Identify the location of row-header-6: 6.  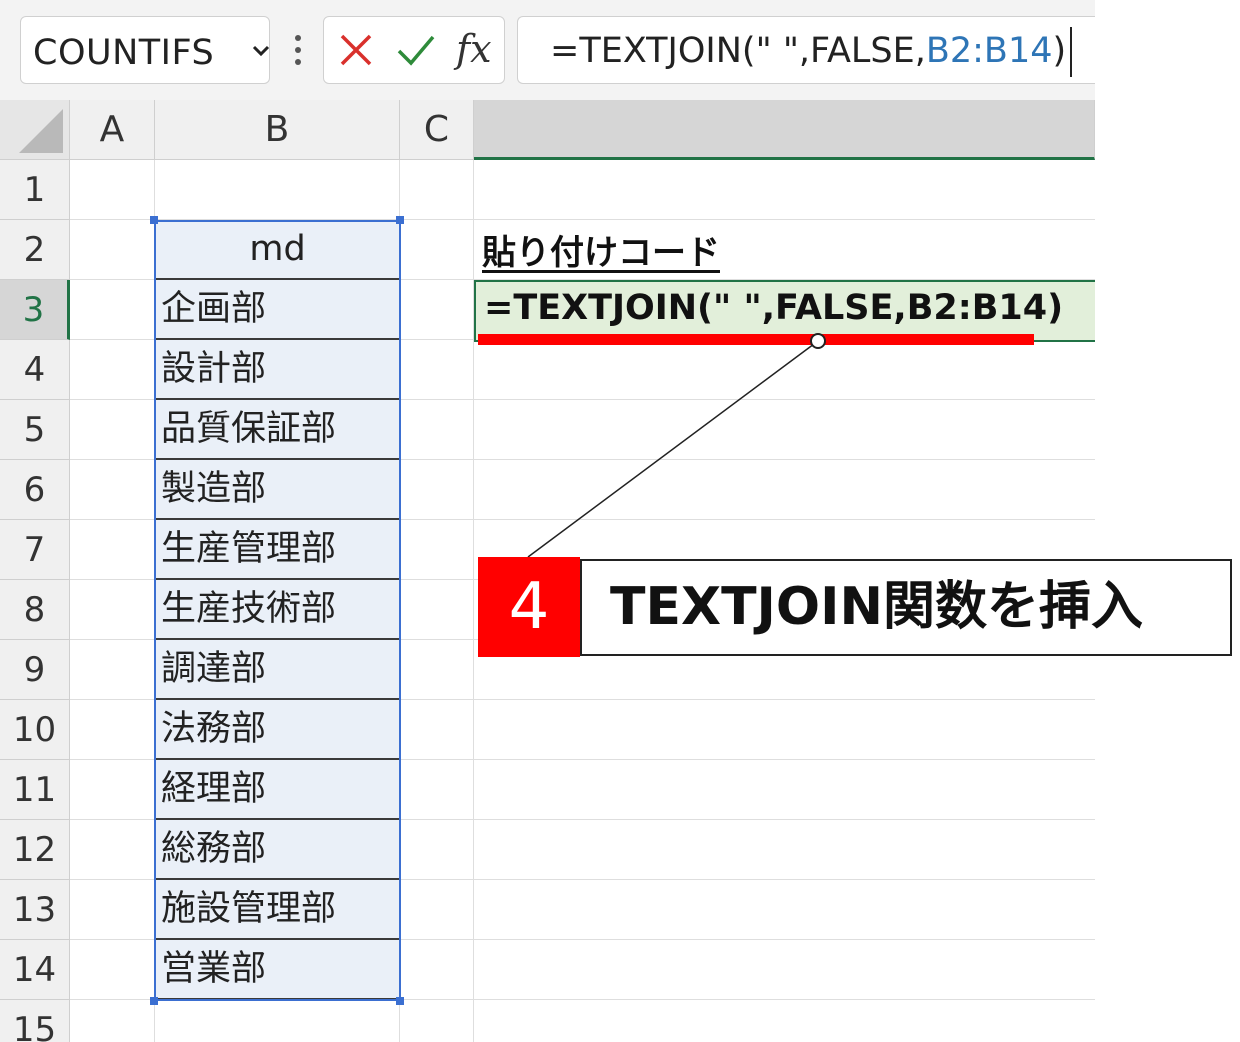
(35, 490).